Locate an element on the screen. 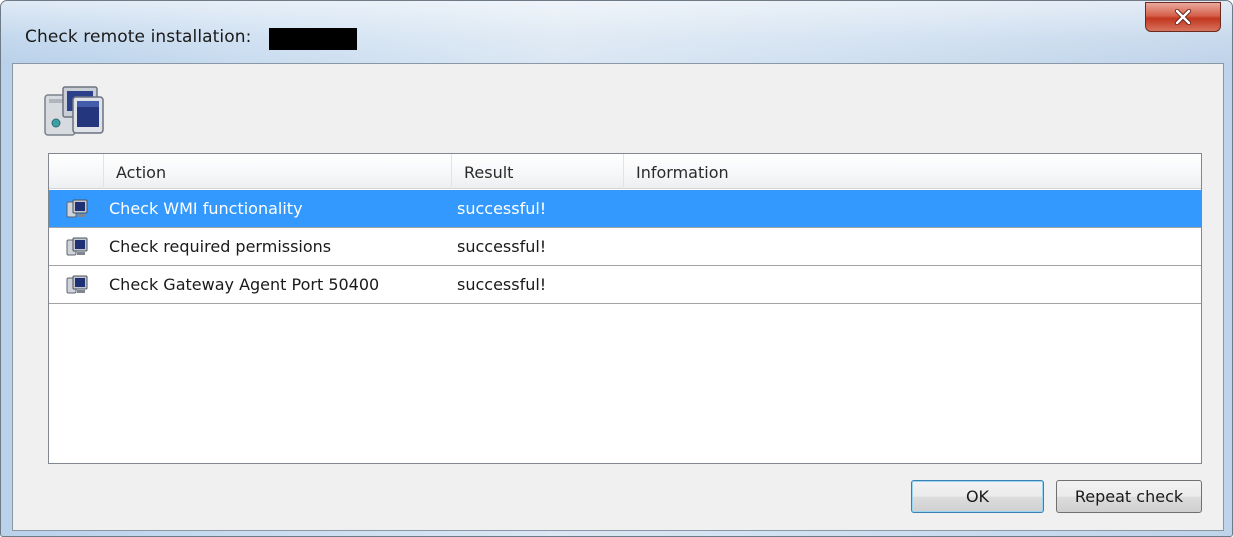 The image size is (1233, 537). row-action: Check required permissions is located at coordinates (220, 246).